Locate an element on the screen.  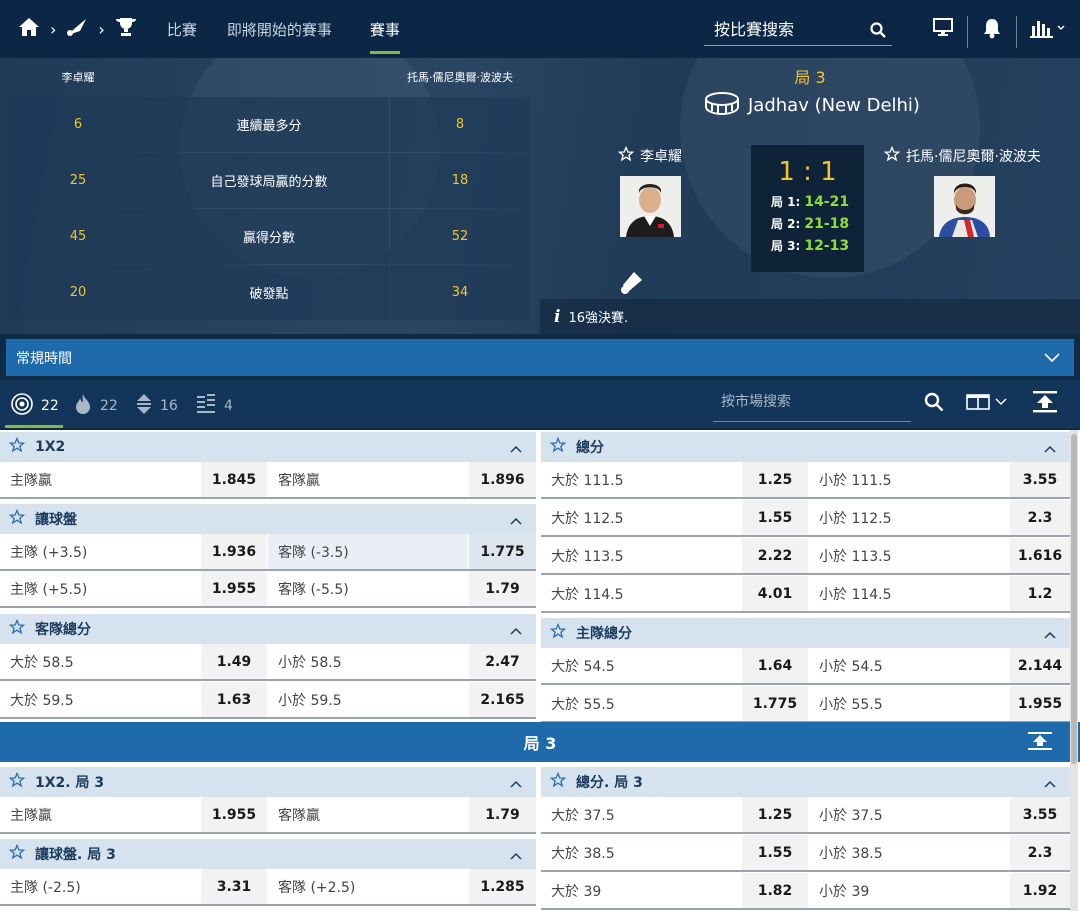
odds-value: 2.47 is located at coordinates (502, 661).